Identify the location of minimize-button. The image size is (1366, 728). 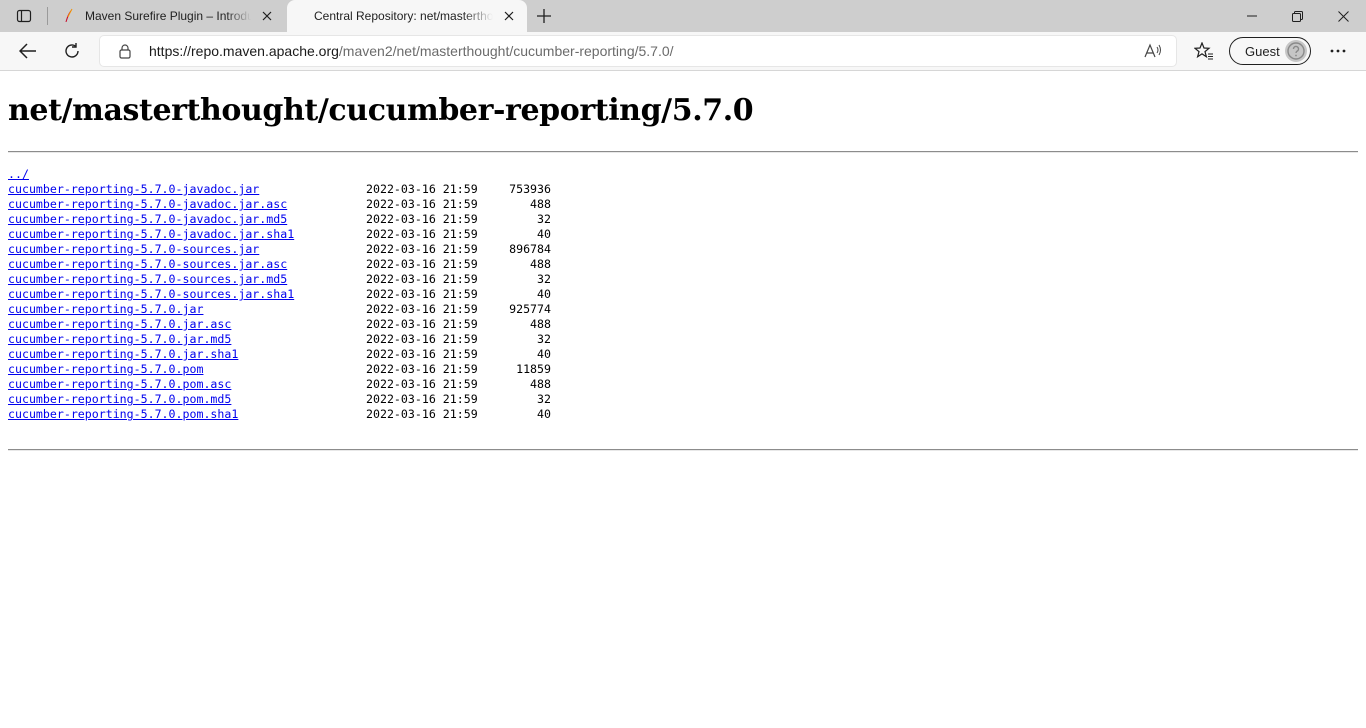
(1252, 16).